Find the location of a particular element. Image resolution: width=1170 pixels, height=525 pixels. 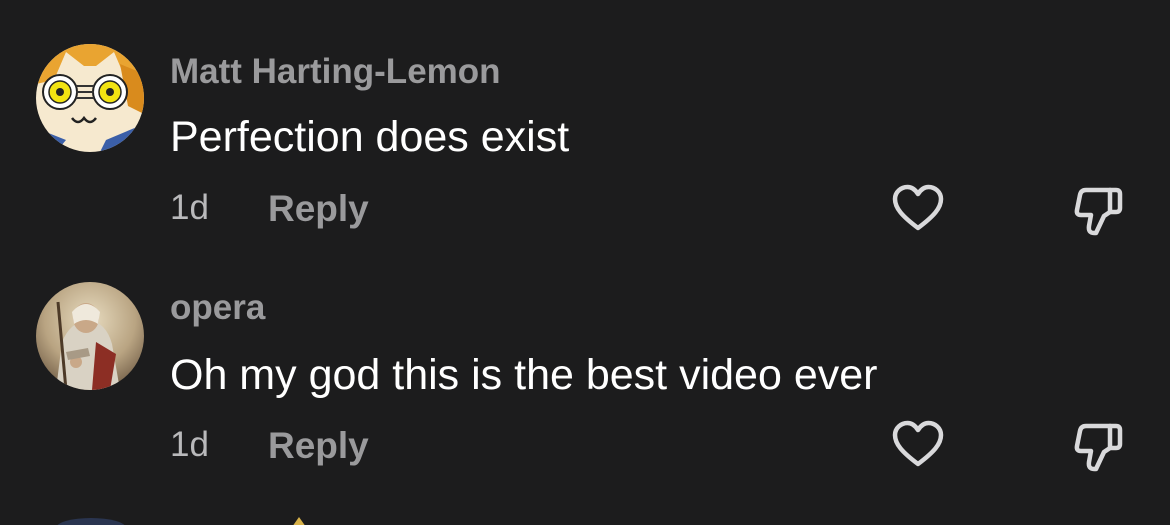

painting-portrait-avatar-icon is located at coordinates (90, 336).